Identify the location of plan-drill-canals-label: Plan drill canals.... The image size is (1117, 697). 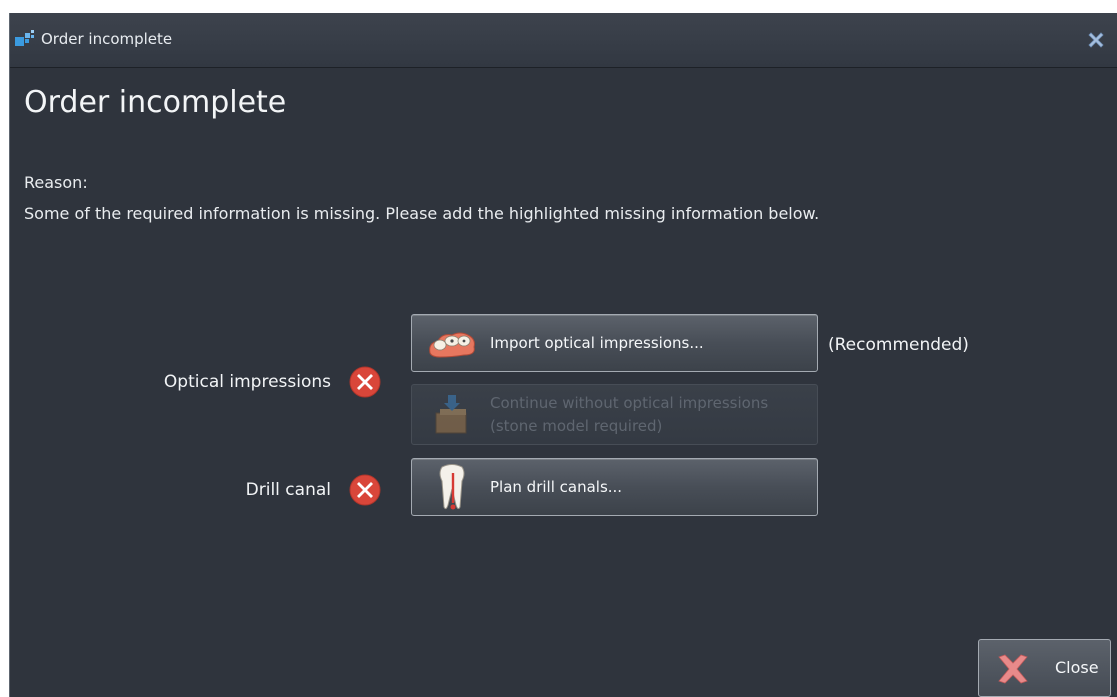
(556, 487).